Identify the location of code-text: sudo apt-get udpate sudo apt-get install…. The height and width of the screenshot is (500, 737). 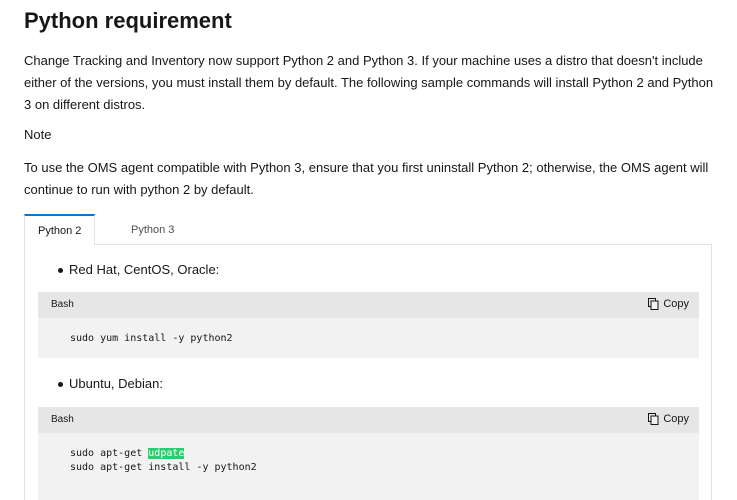
(163, 461).